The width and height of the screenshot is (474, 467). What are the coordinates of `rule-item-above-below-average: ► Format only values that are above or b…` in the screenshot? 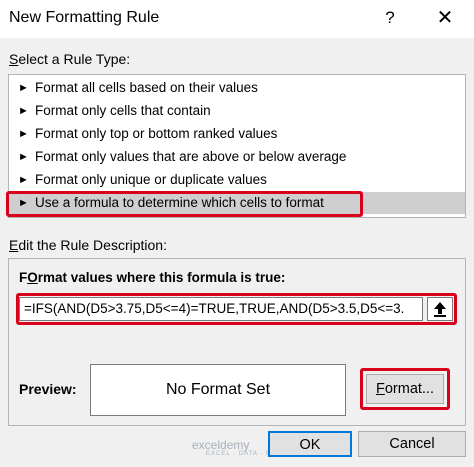 It's located at (237, 157).